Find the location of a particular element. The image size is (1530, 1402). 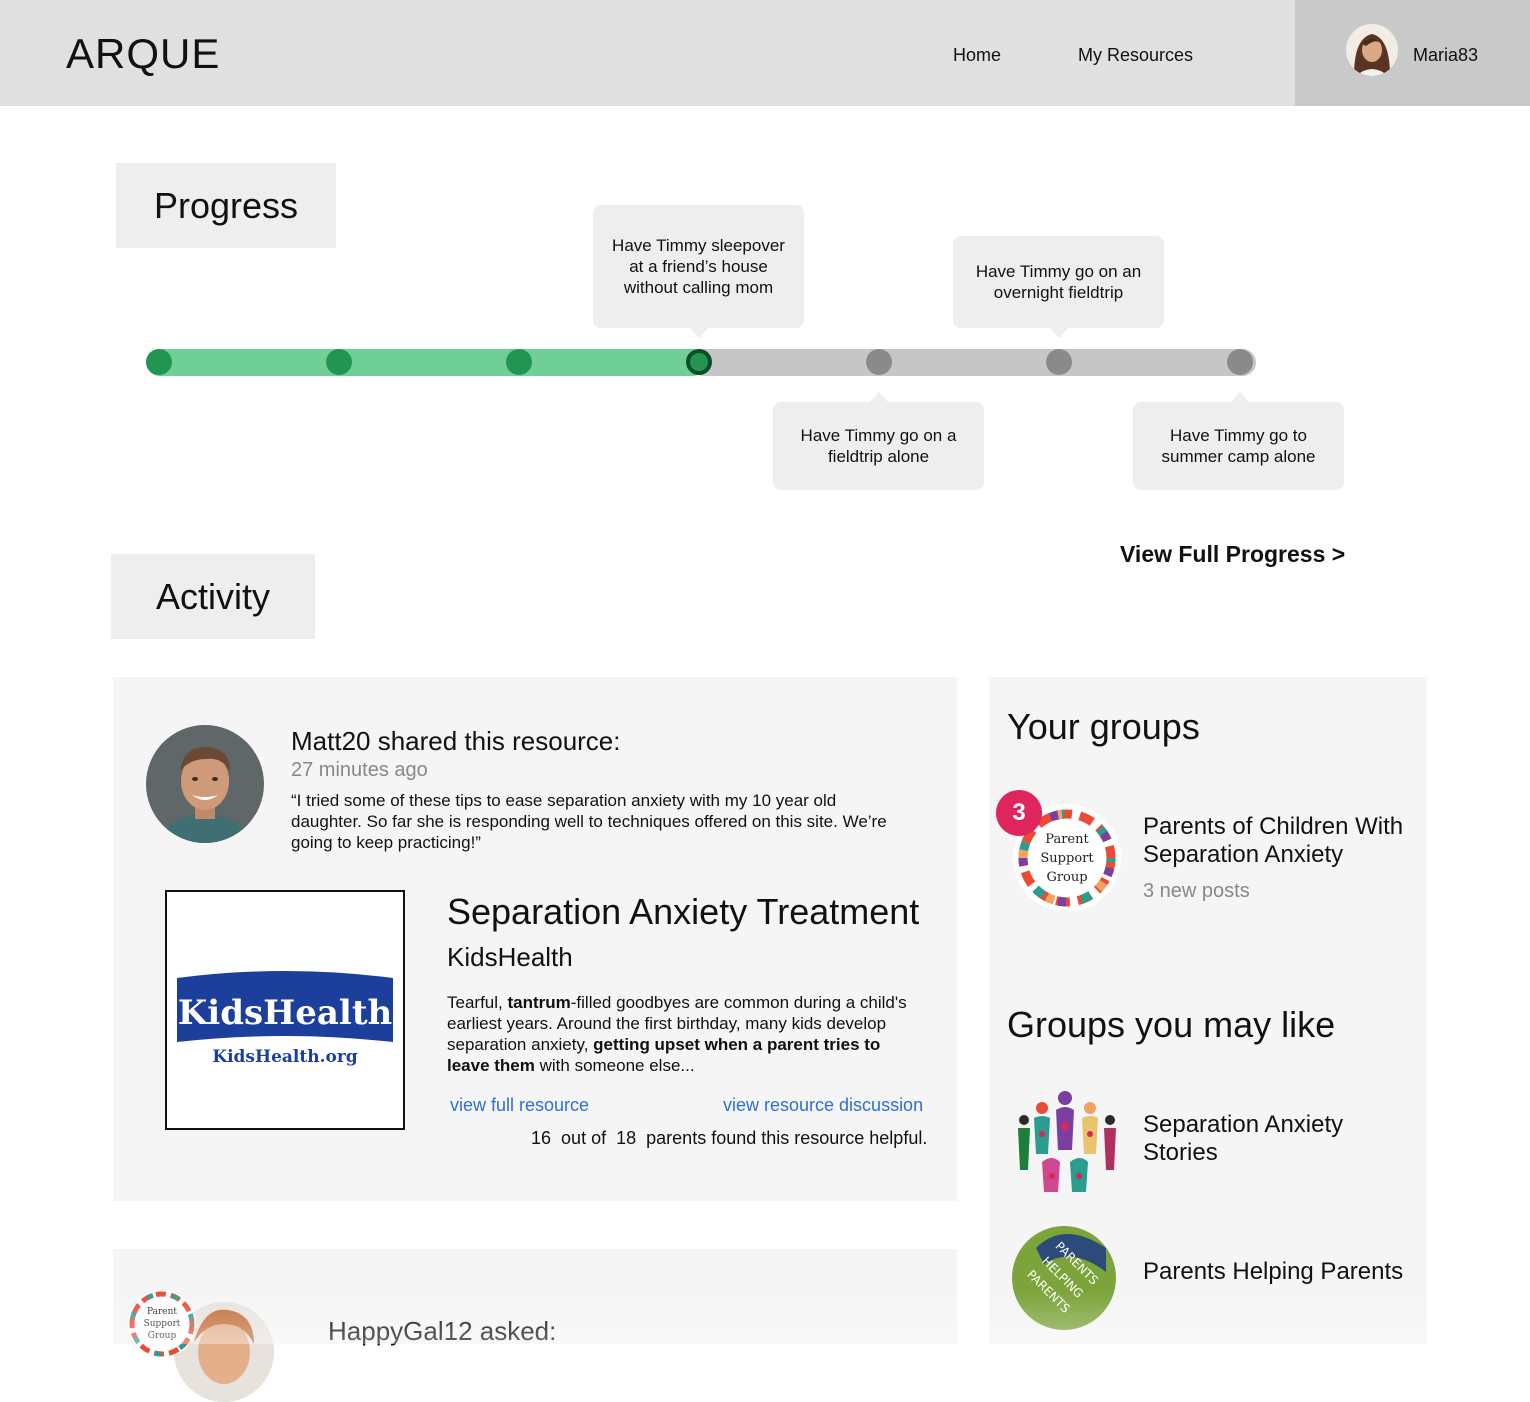

resource-thumbnail: KidsHealth KidsHealth.org is located at coordinates (285, 1010).